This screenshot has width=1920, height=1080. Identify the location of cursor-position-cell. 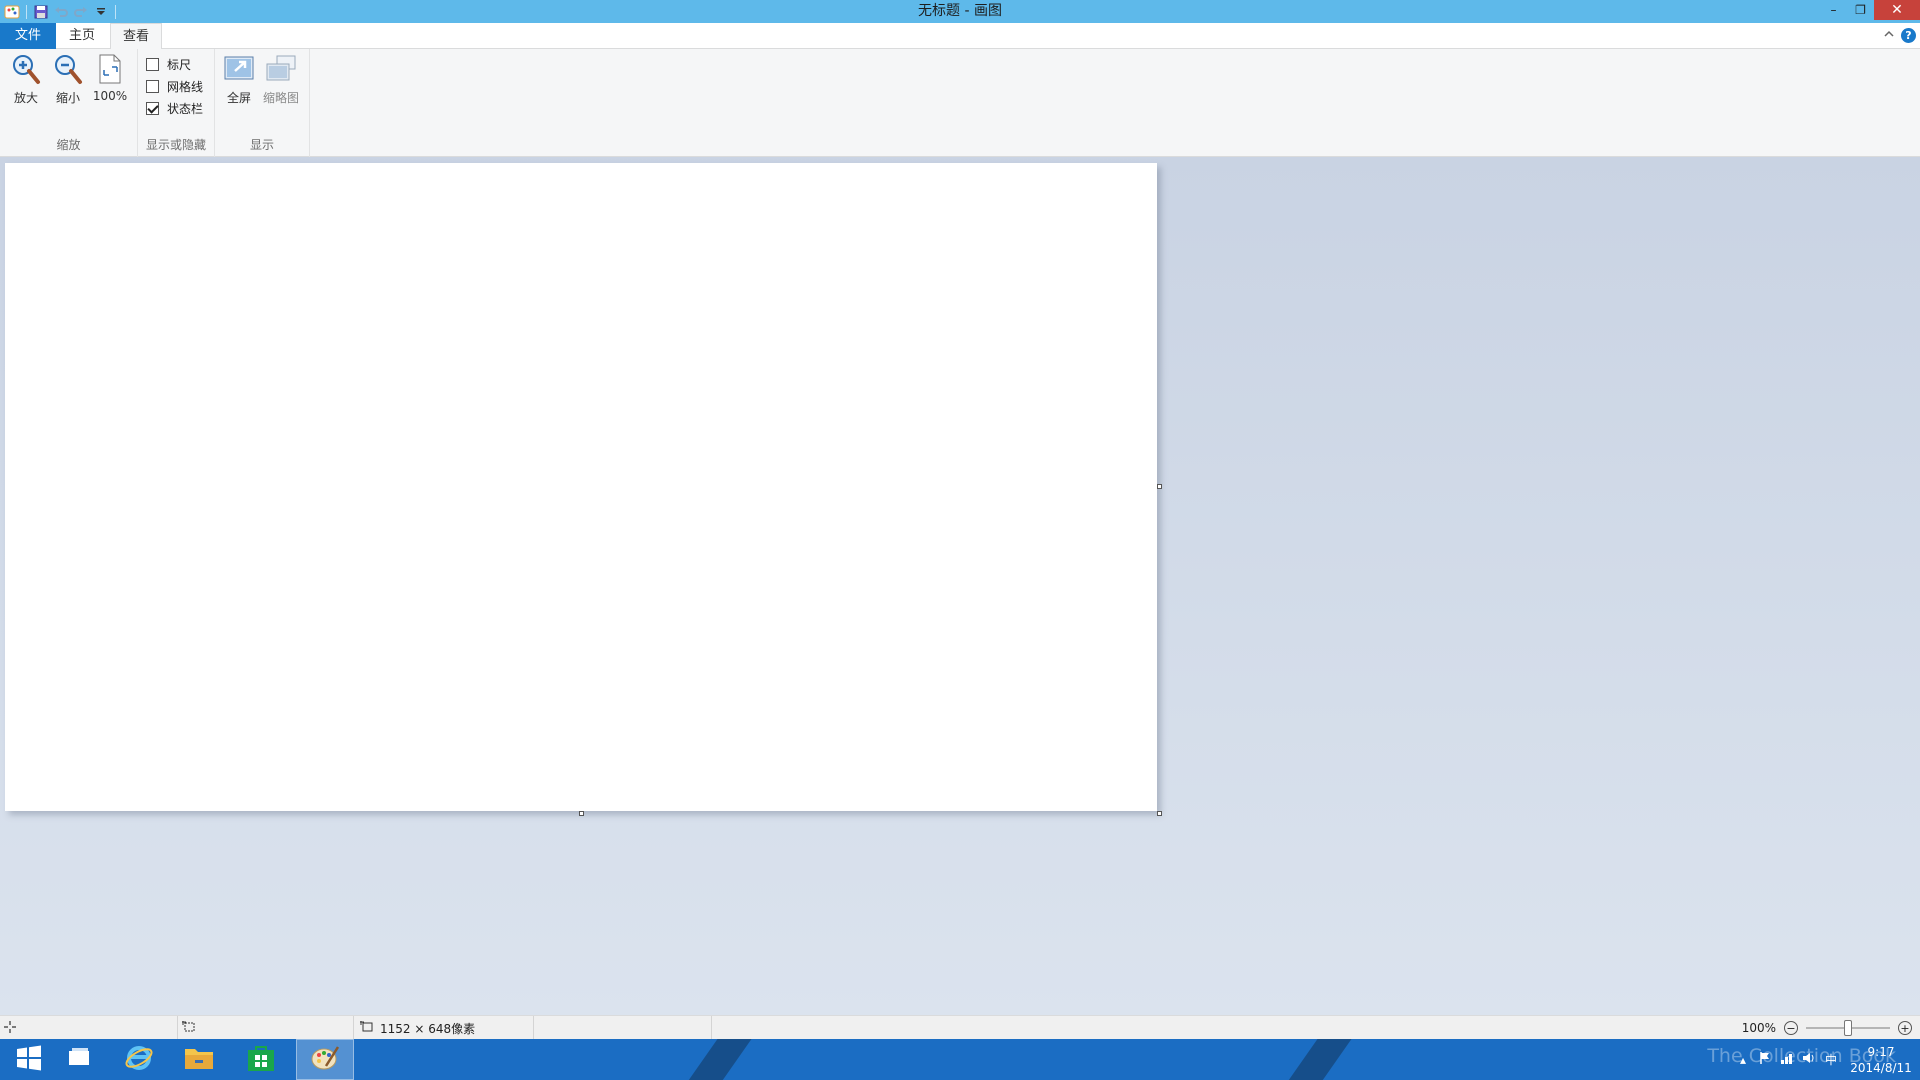
(89, 1028).